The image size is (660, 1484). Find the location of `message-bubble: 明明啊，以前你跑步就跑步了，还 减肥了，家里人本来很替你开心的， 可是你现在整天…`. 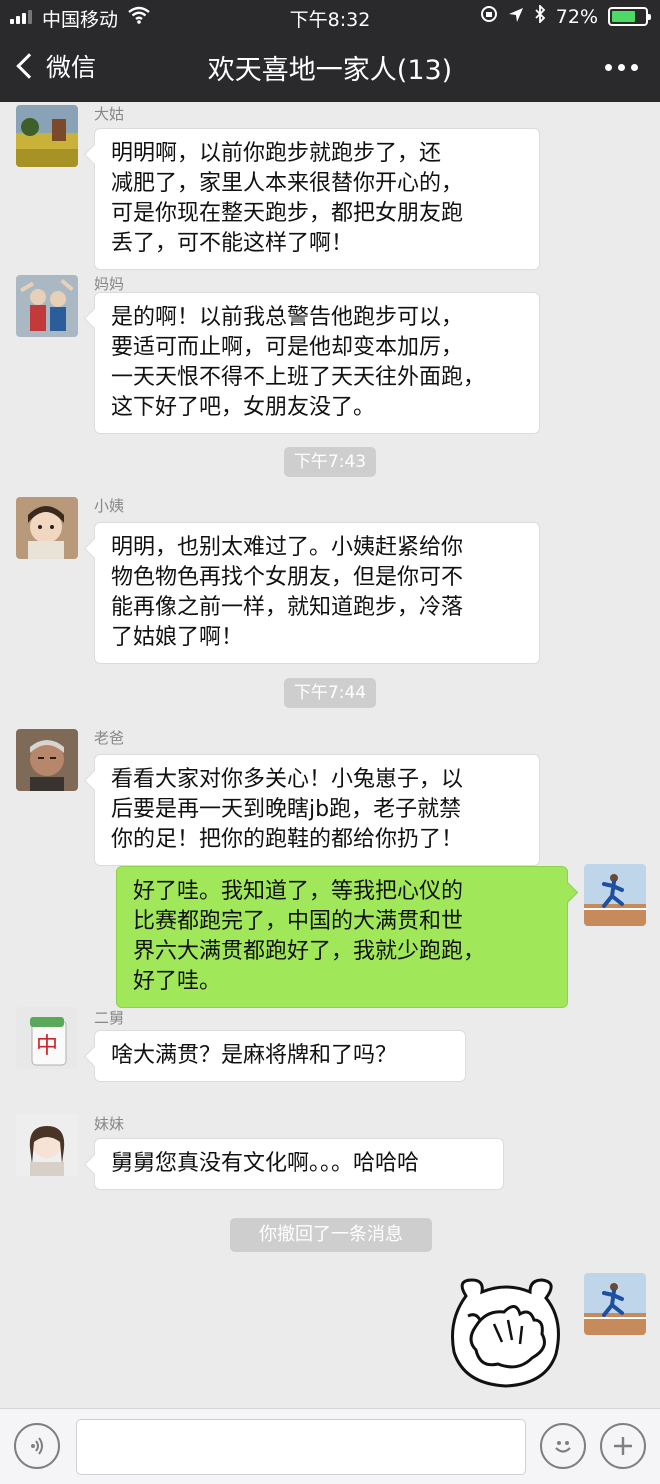

message-bubble: 明明啊，以前你跑步就跑步了，还 减肥了，家里人本来很替你开心的， 可是你现在整天… is located at coordinates (317, 199).